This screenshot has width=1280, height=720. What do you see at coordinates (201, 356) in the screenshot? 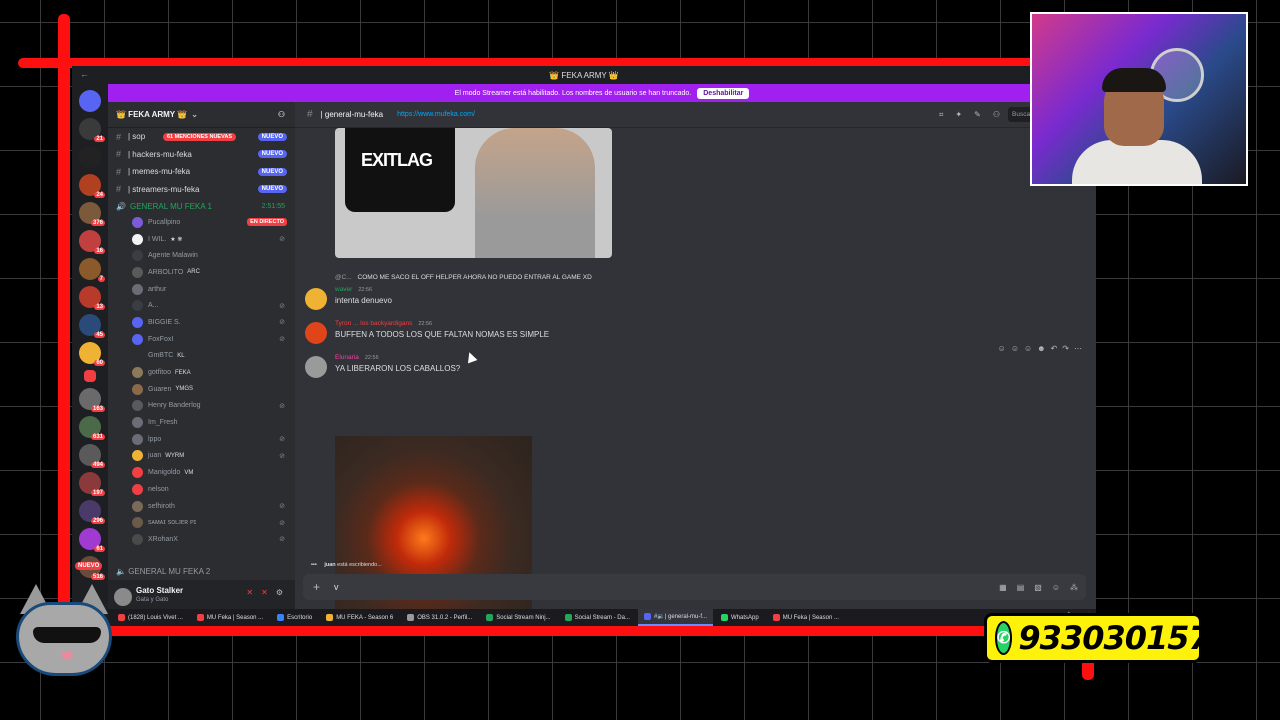
I see `voice-user: GmBTC KL` at bounding box center [201, 356].